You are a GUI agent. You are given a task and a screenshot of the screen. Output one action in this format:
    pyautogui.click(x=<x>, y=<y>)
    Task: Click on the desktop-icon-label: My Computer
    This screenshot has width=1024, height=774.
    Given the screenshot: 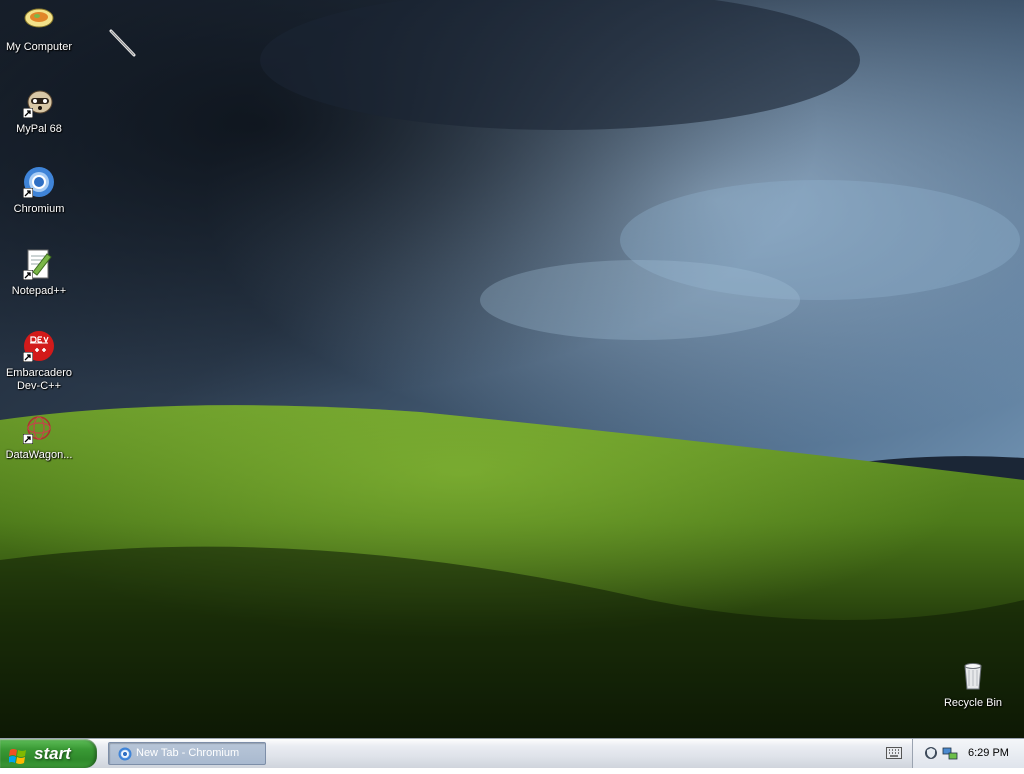 What is the action you would take?
    pyautogui.click(x=39, y=47)
    